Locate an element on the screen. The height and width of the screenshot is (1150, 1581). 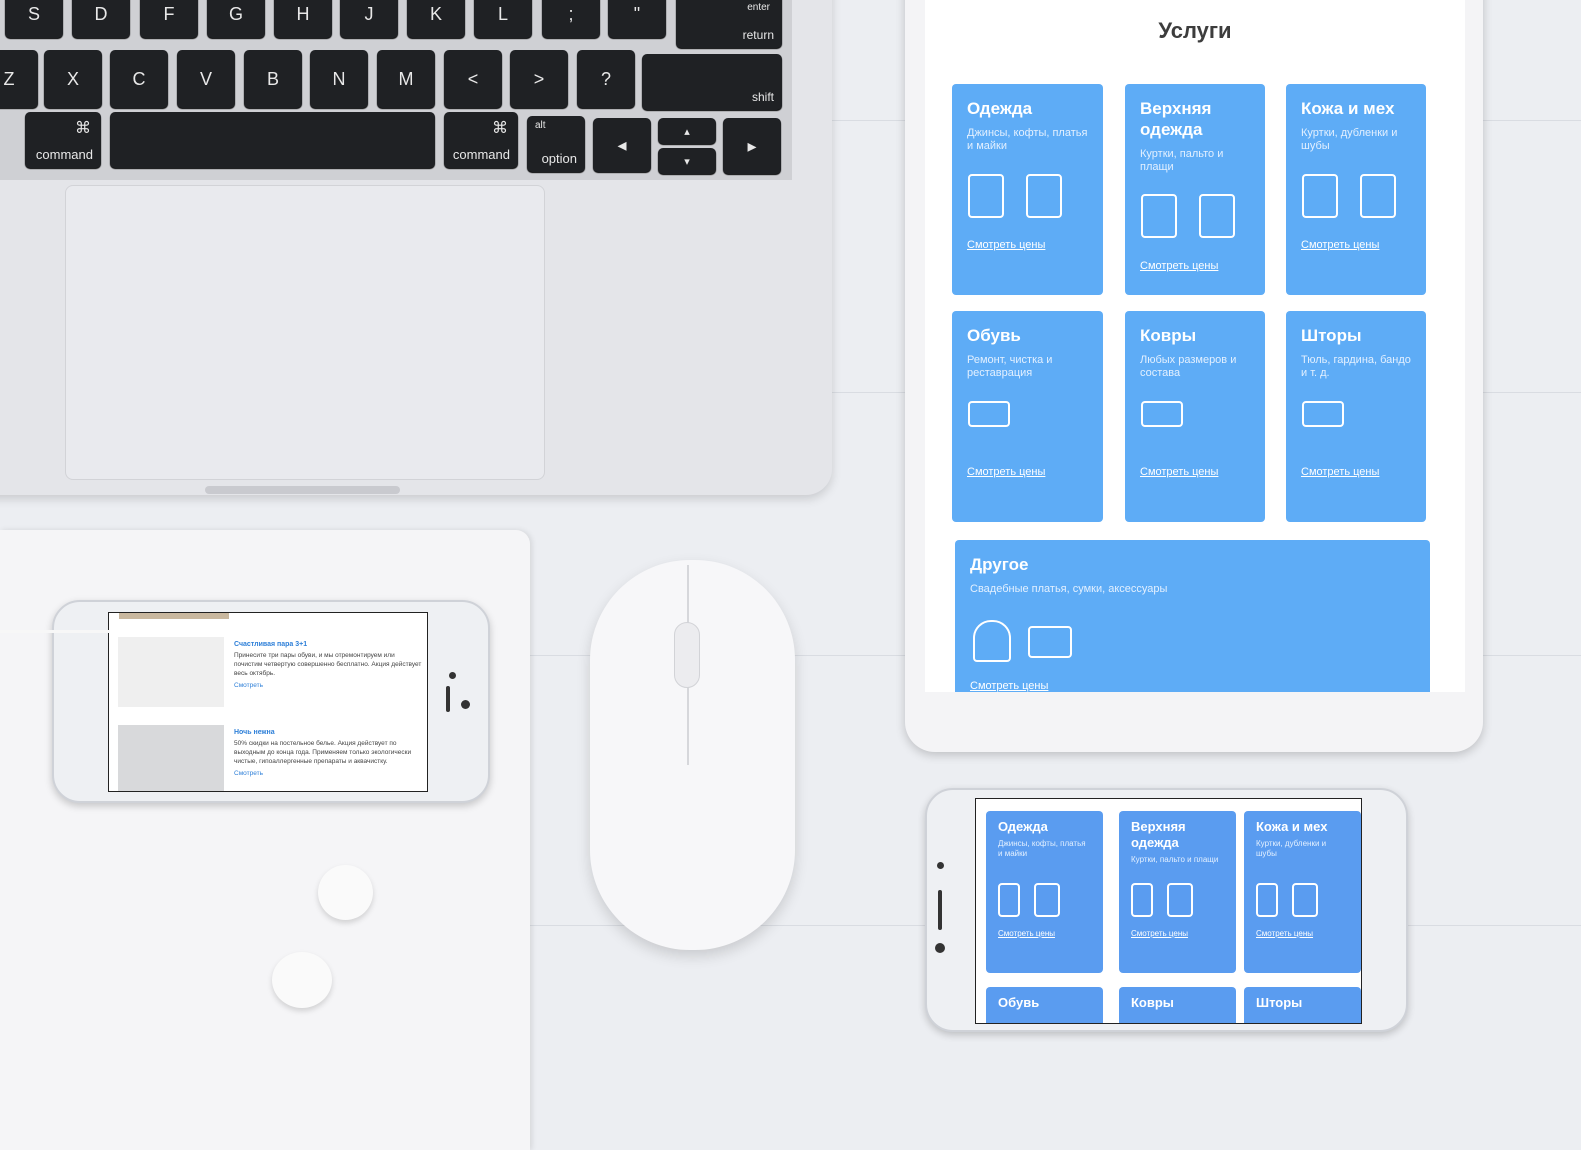
key: J is located at coordinates (369, 19).